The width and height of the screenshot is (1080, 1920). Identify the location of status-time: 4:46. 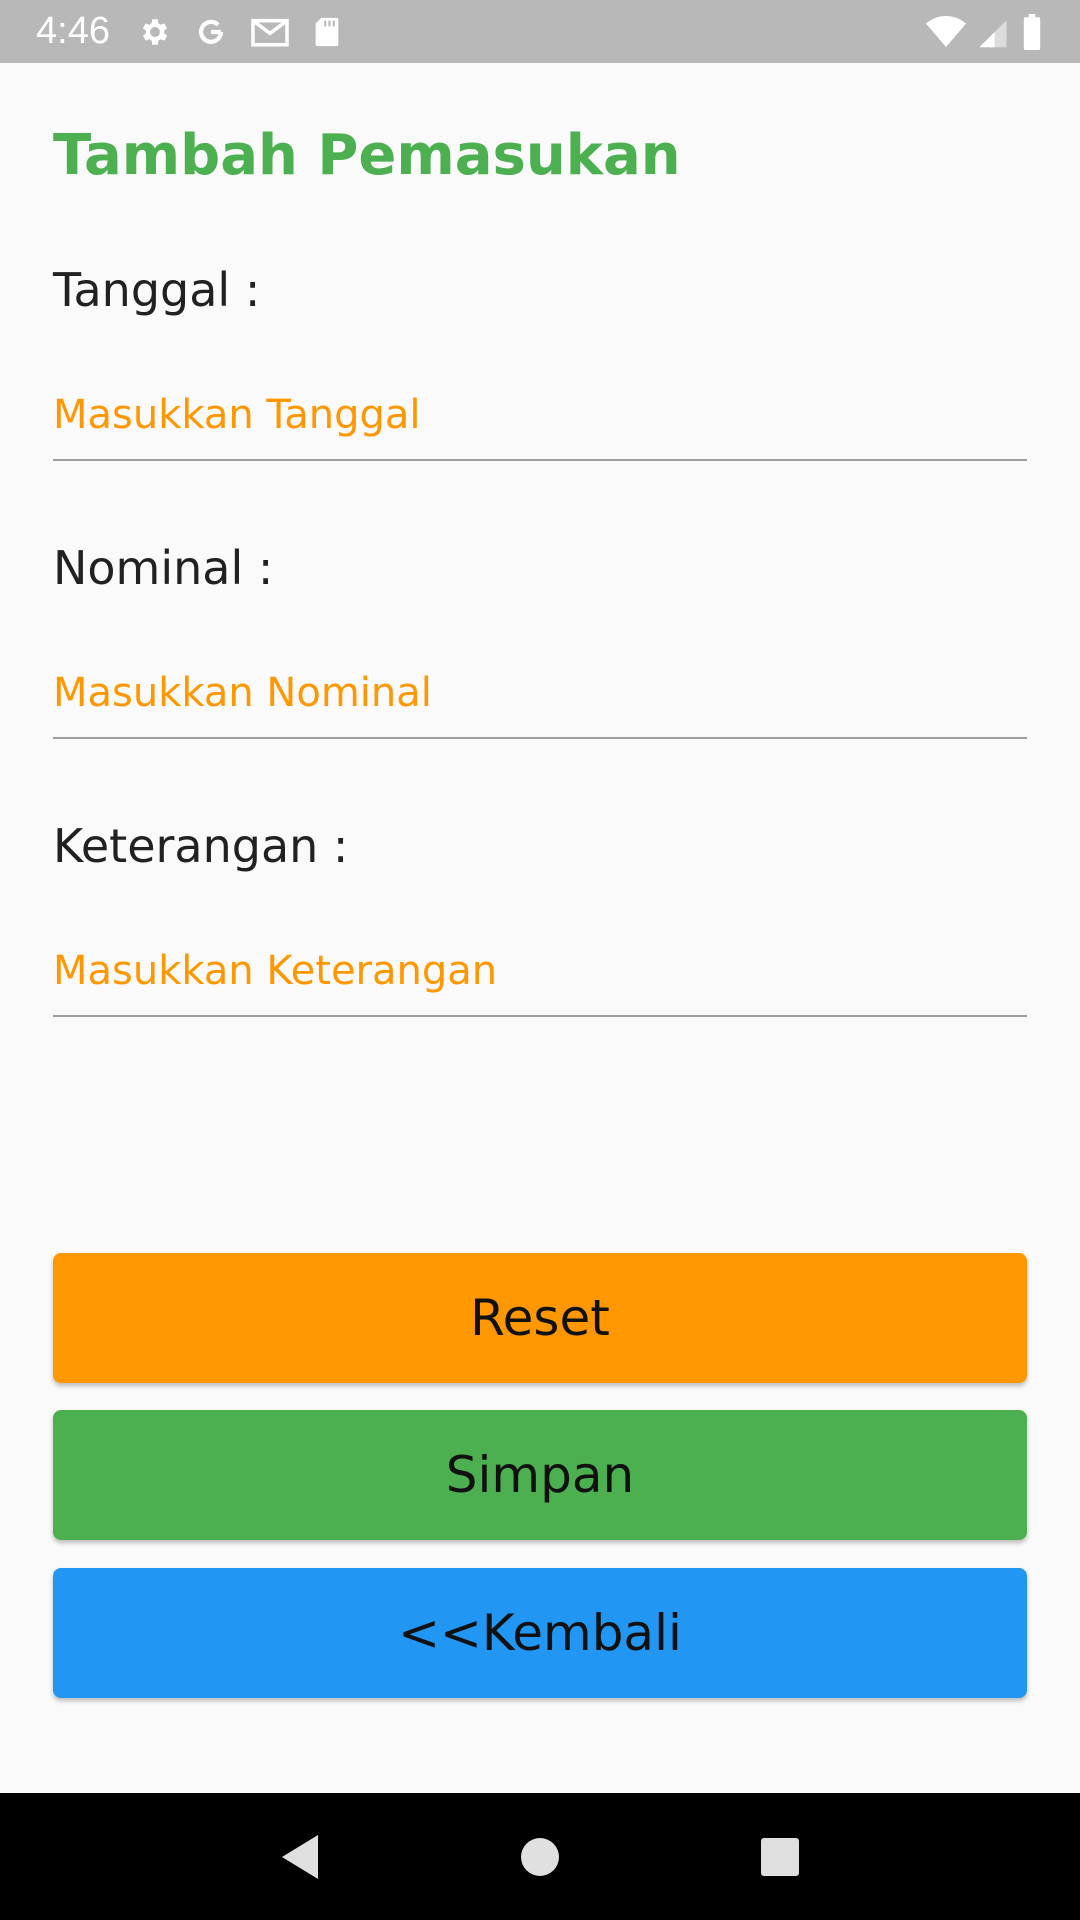
(73, 31).